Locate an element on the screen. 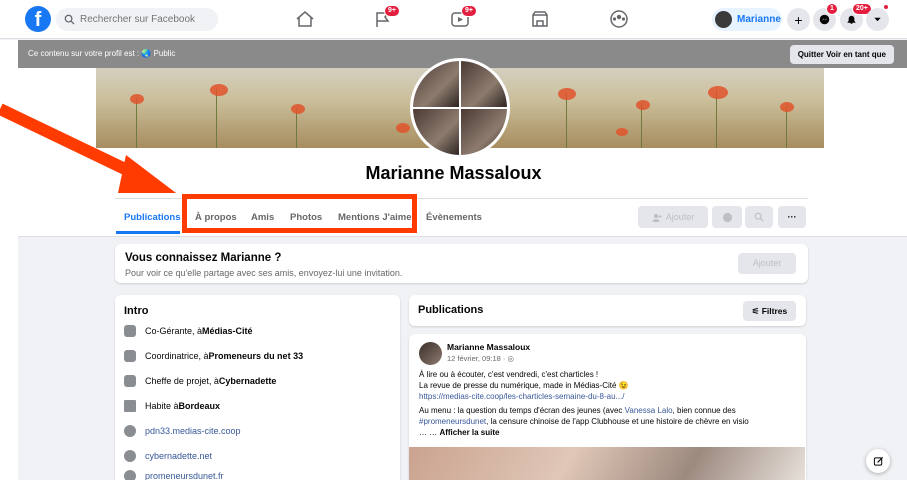 This screenshot has width=907, height=480. bell-glyph-icon is located at coordinates (851, 19).